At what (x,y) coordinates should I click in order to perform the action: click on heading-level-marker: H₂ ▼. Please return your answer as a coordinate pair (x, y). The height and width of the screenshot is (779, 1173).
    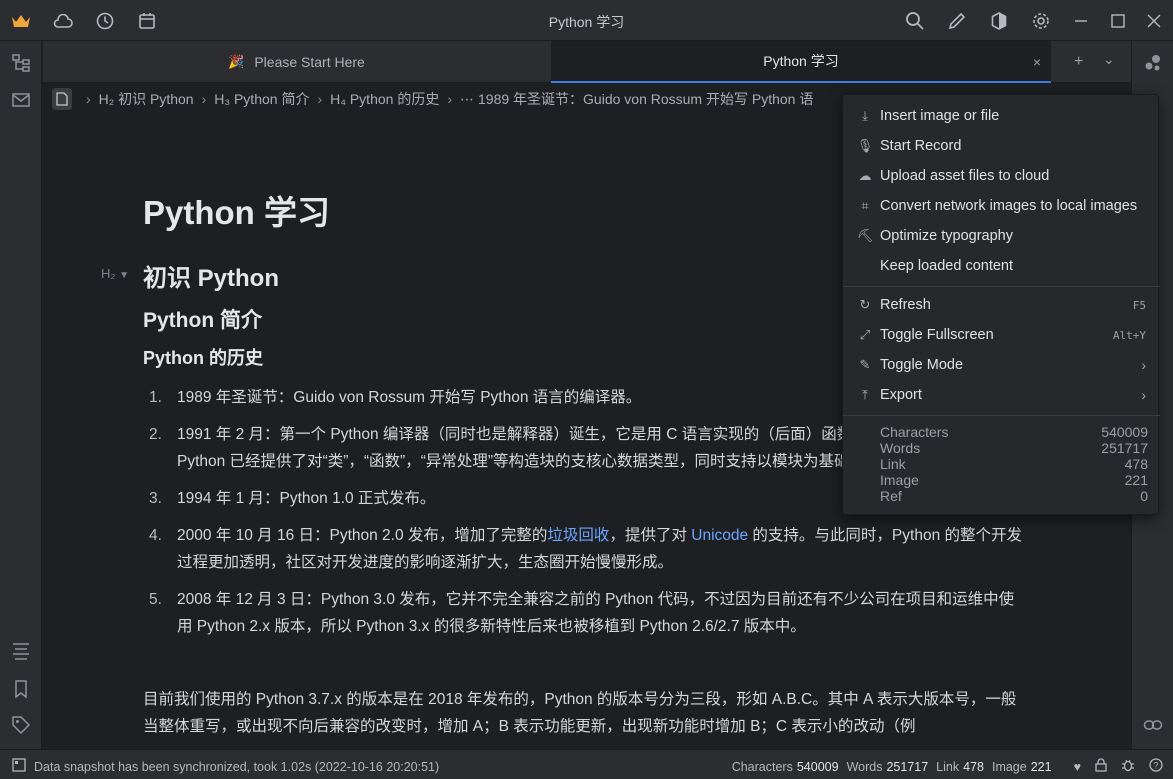
    Looking at the image, I should click on (115, 273).